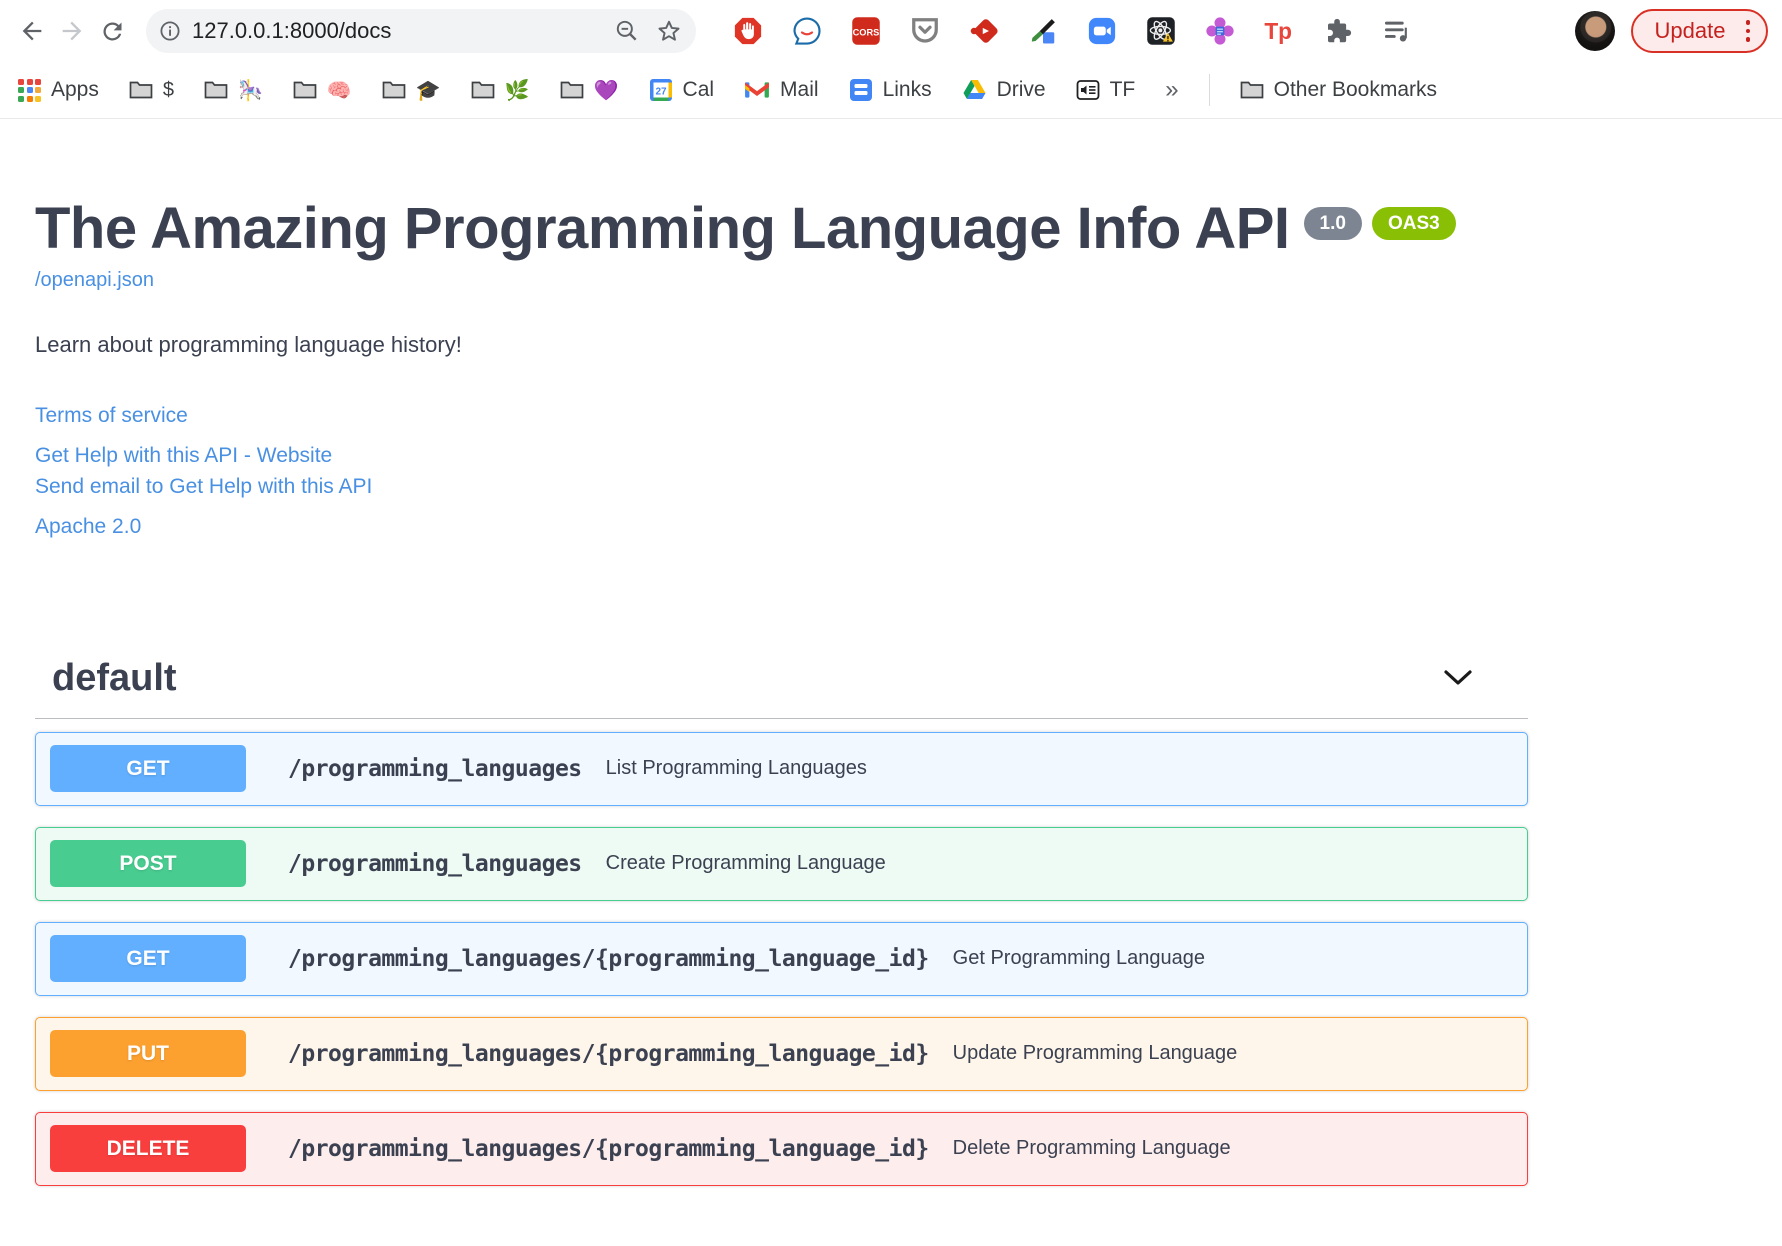  I want to click on update-button: Update, so click(1699, 31).